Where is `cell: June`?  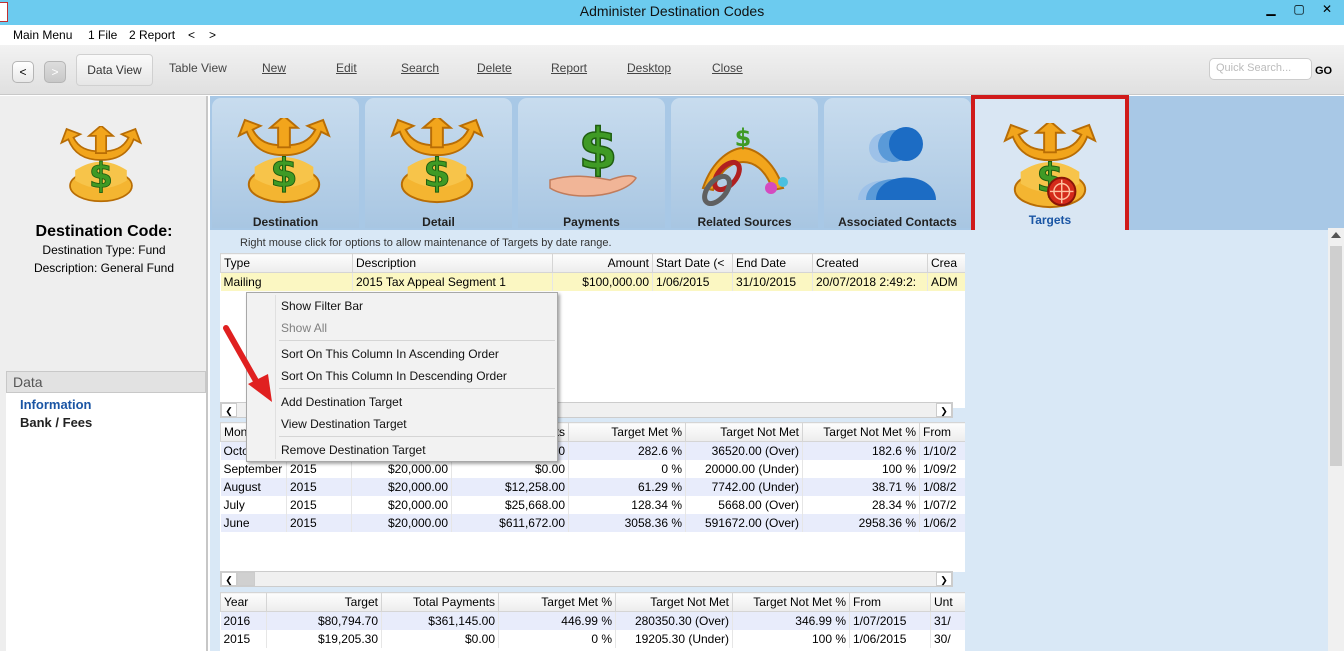 cell: June is located at coordinates (253, 522).